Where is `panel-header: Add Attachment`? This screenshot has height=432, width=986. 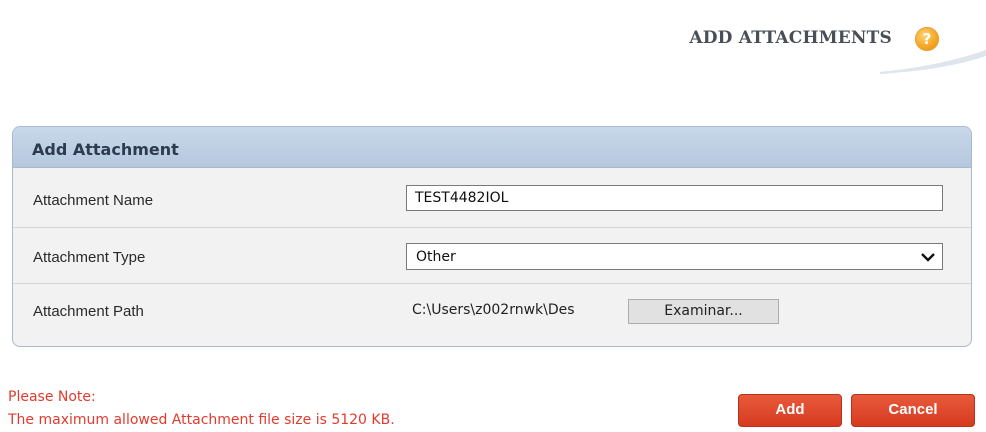
panel-header: Add Attachment is located at coordinates (492, 147).